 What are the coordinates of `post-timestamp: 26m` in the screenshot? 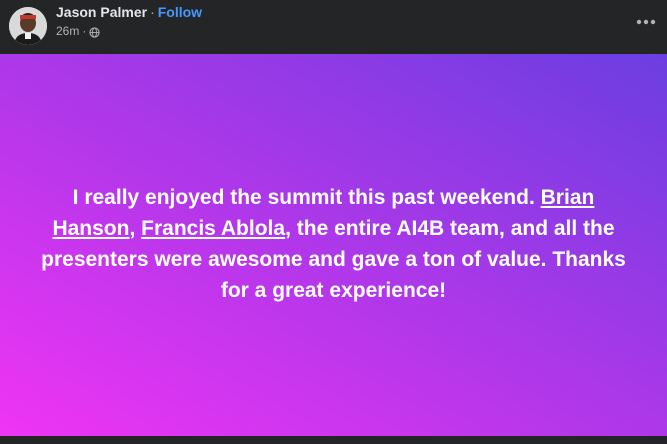 It's located at (67, 31).